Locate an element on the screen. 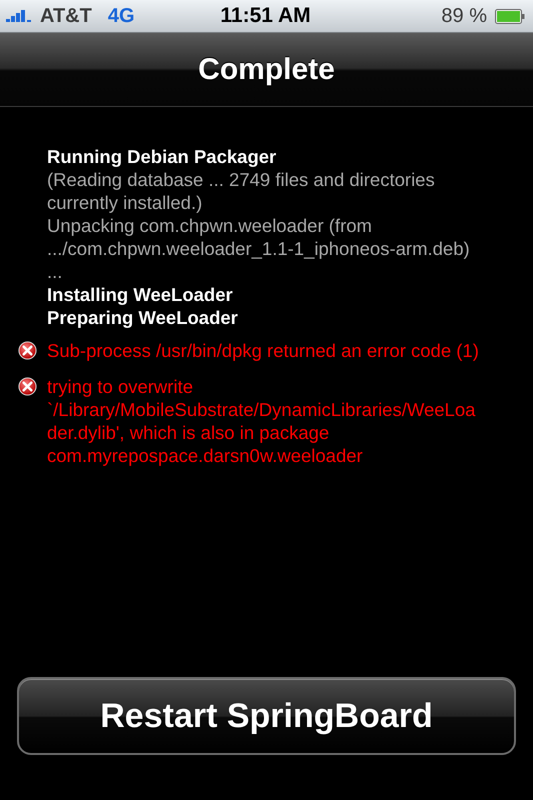 The height and width of the screenshot is (800, 533). carrier-name: AT&T is located at coordinates (66, 16).